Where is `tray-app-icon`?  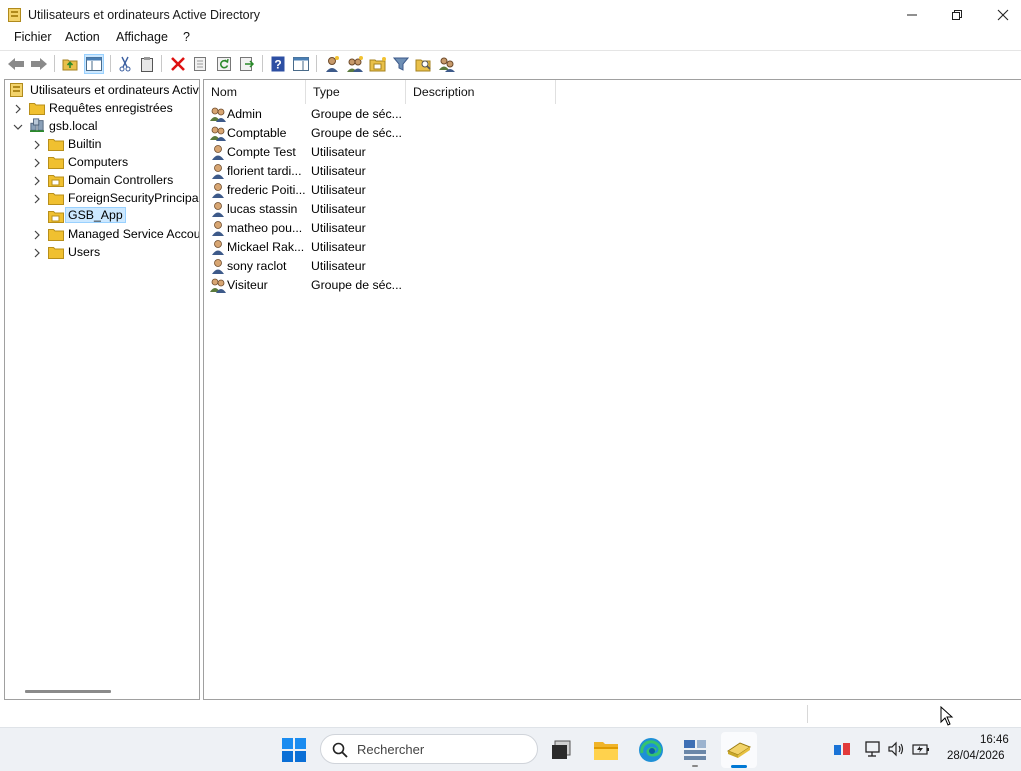
tray-app-icon is located at coordinates (842, 749).